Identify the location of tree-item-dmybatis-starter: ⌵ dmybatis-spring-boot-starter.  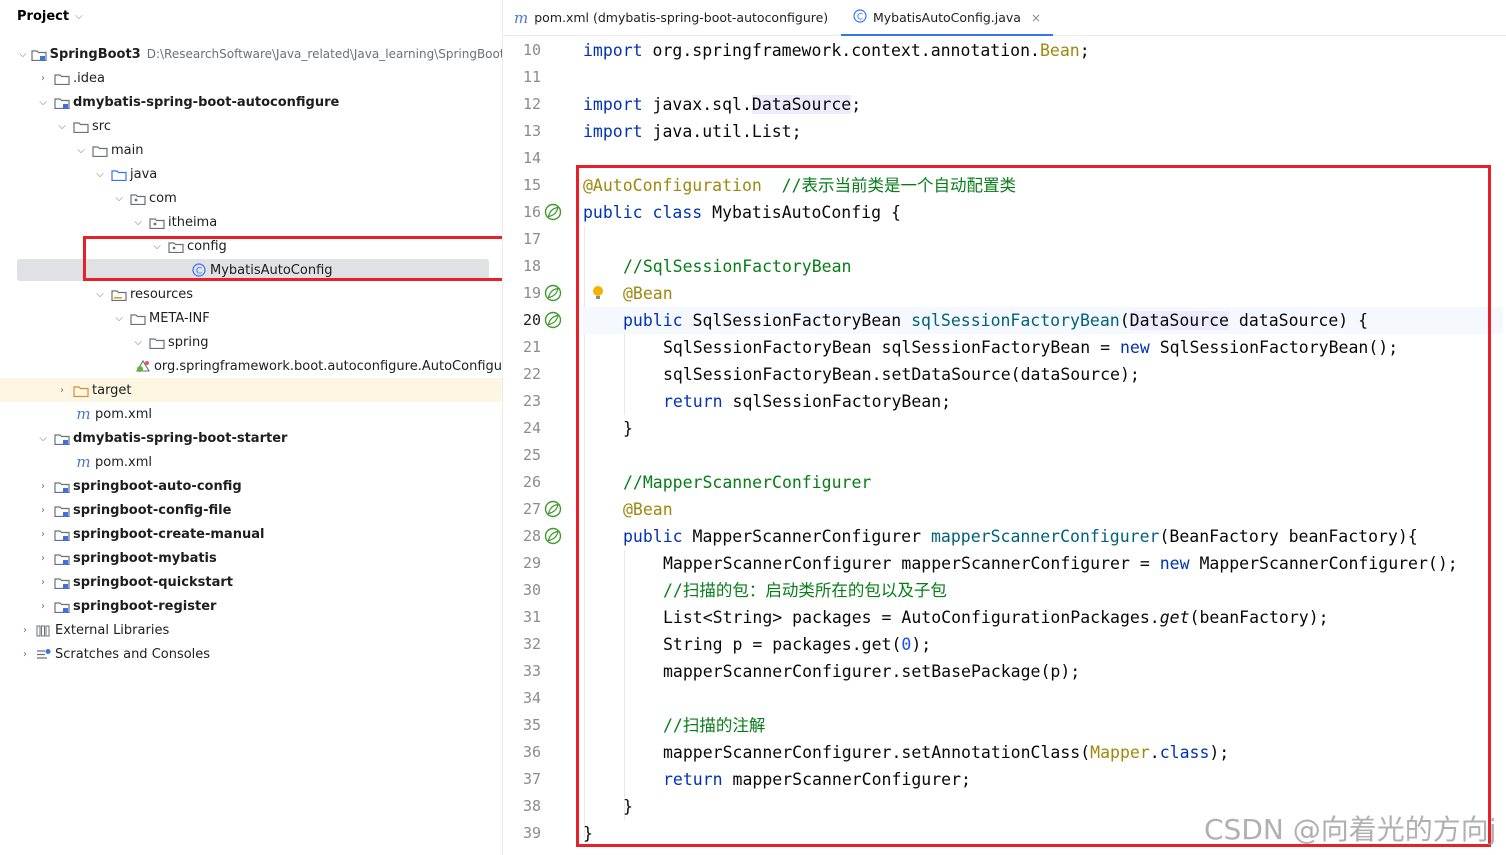
(251, 438).